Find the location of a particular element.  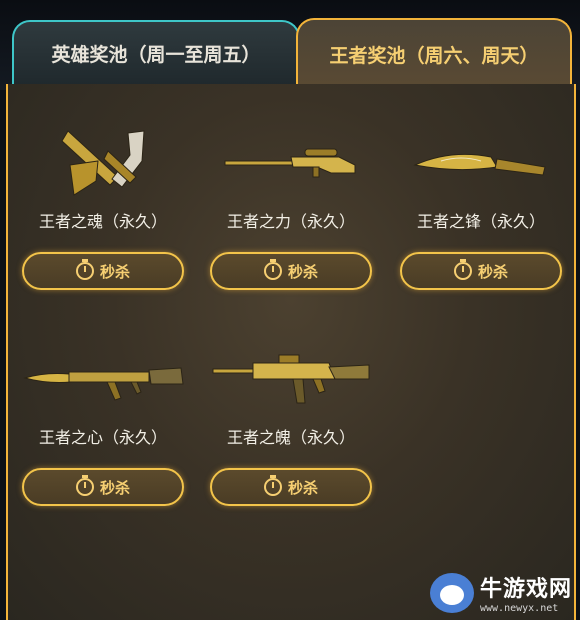

knife-icon is located at coordinates (481, 163).